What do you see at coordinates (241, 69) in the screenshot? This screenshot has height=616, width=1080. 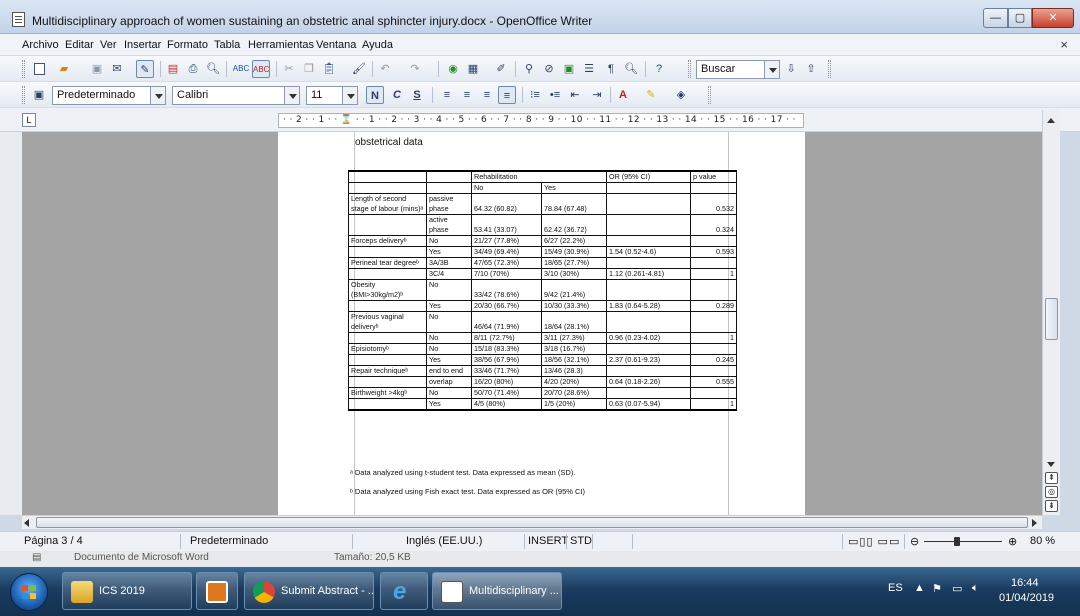 I see `spellcheck-icon: ABC` at bounding box center [241, 69].